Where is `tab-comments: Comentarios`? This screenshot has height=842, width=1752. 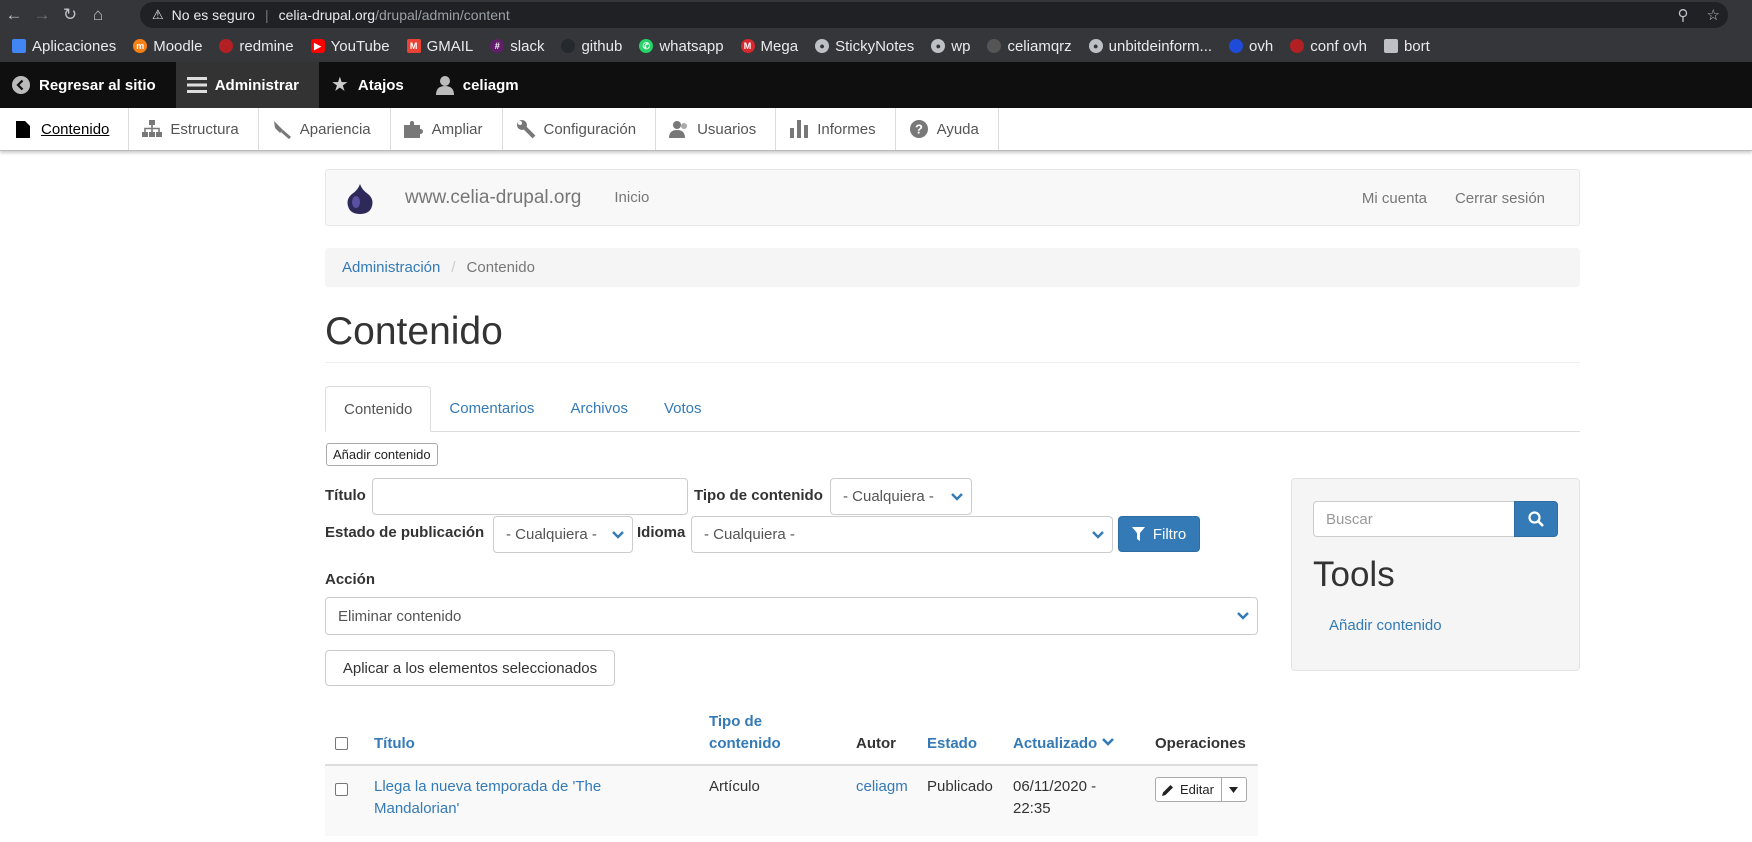
tab-comments: Comentarios is located at coordinates (491, 408).